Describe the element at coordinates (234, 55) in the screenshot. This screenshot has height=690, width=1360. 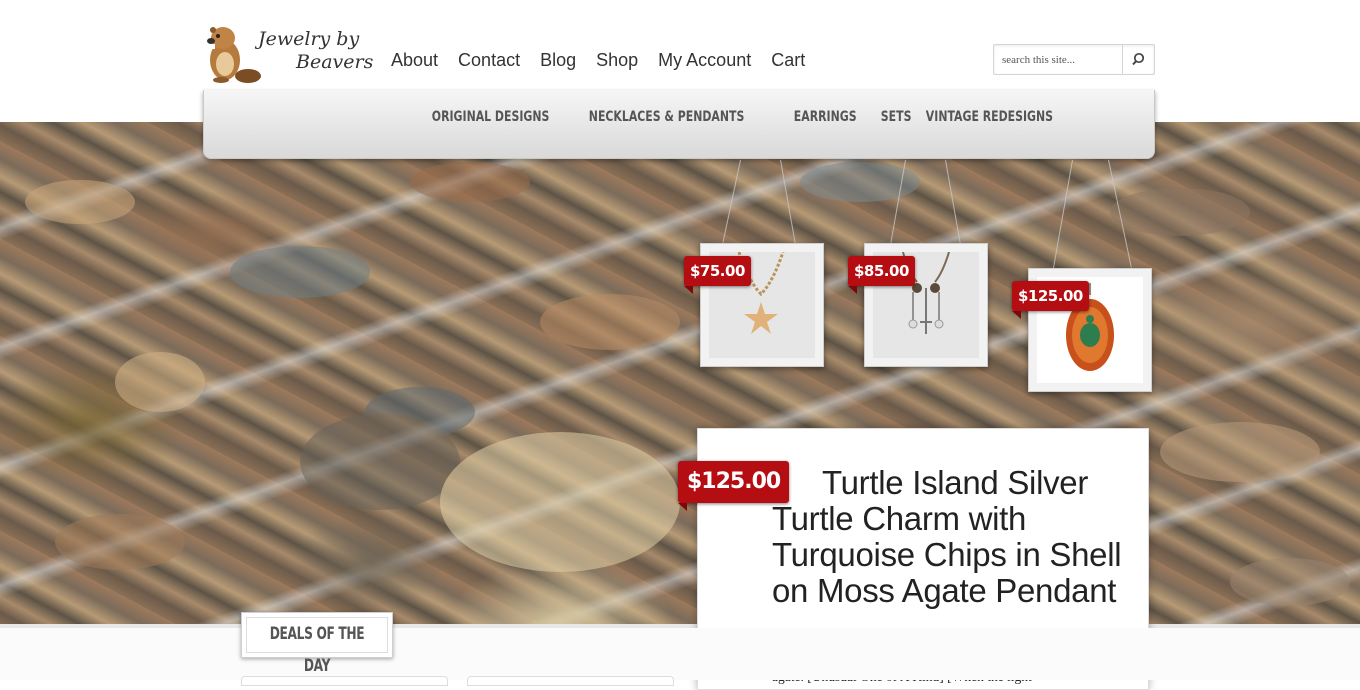
I see `beaver-icon` at that location.